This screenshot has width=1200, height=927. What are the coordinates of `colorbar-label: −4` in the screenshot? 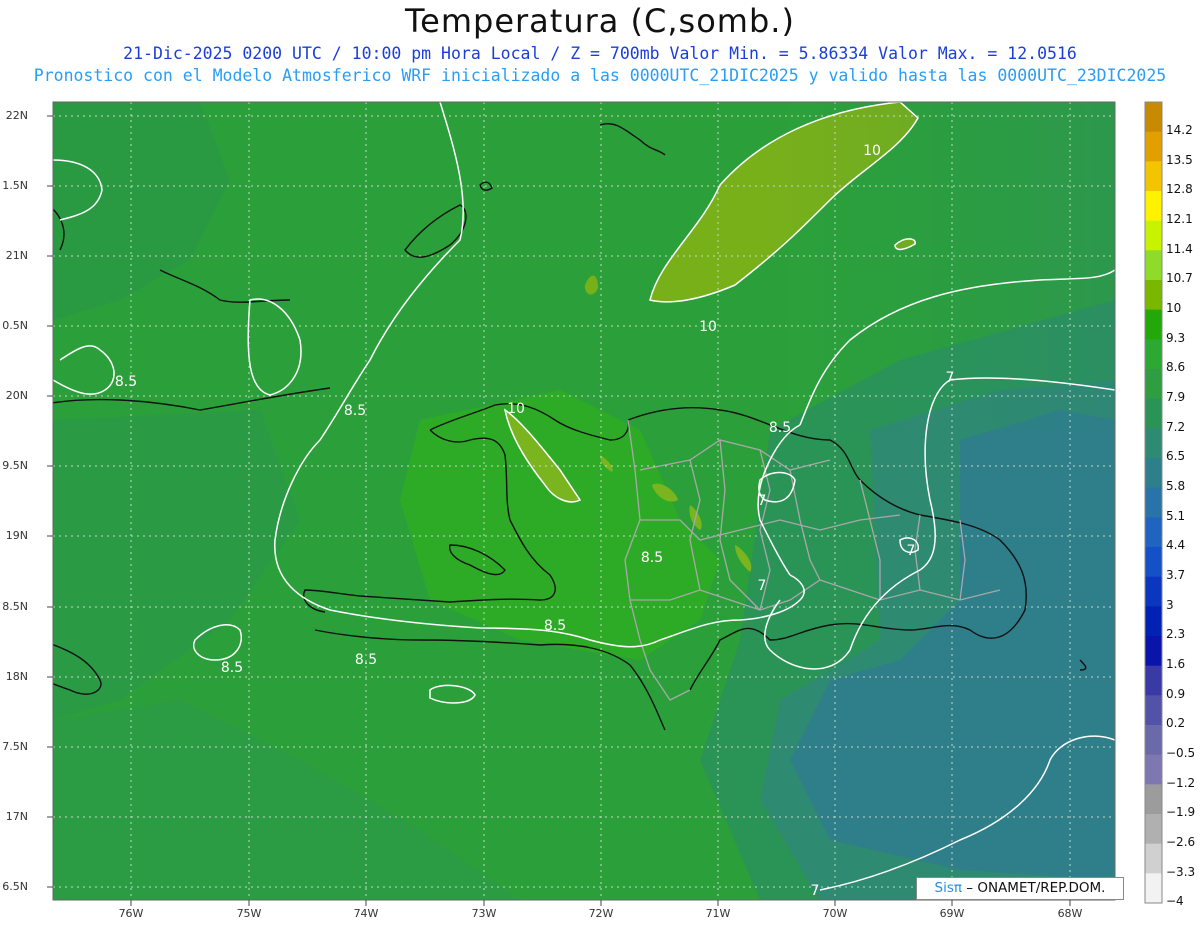 It's located at (1175, 901).